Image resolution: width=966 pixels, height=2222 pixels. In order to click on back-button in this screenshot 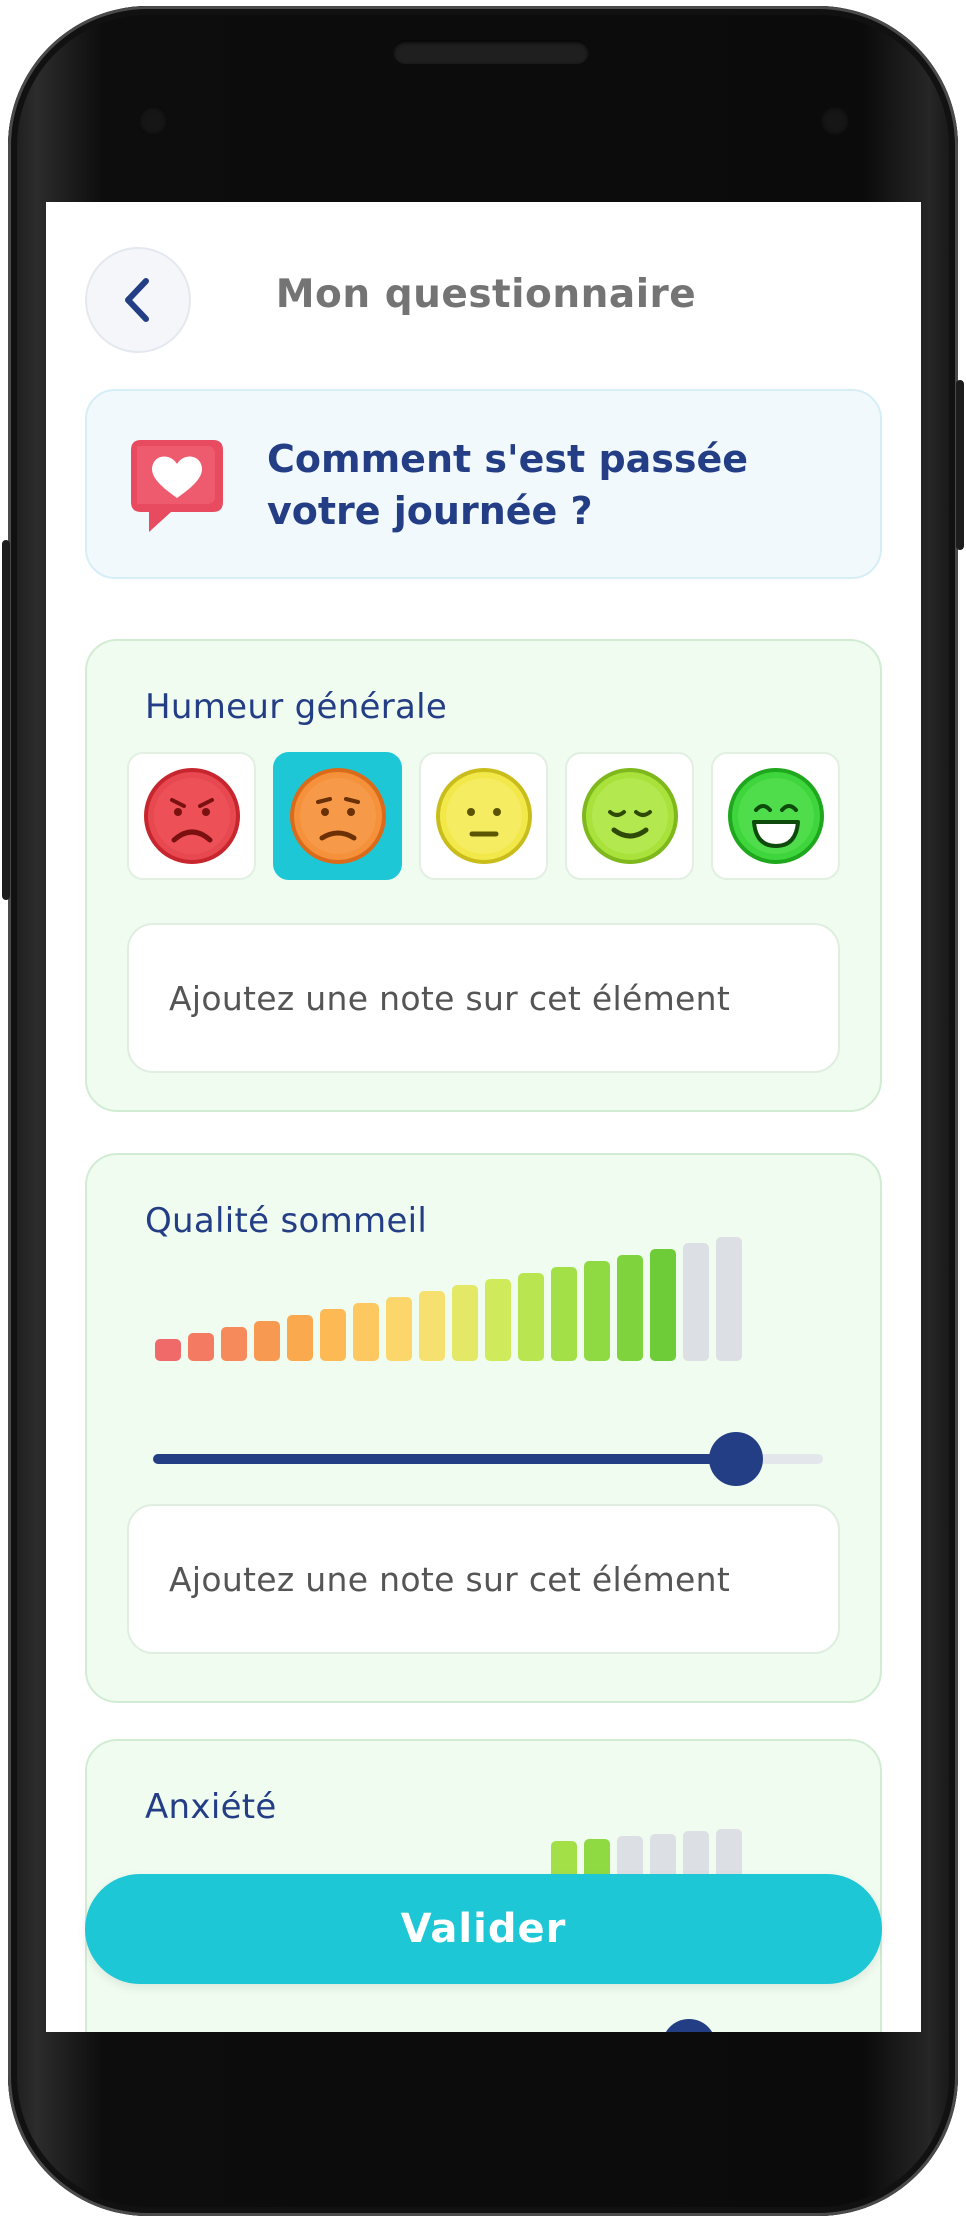, I will do `click(138, 300)`.